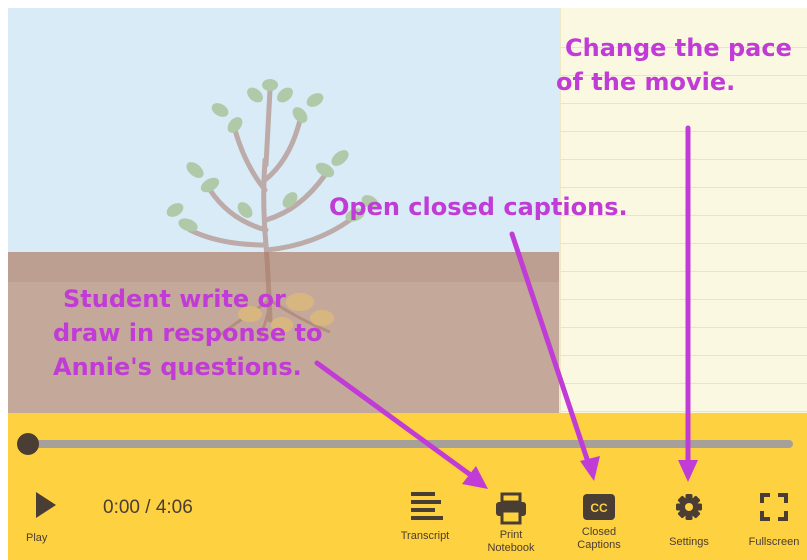  Describe the element at coordinates (28, 444) in the screenshot. I see `progress-scrubber` at that location.